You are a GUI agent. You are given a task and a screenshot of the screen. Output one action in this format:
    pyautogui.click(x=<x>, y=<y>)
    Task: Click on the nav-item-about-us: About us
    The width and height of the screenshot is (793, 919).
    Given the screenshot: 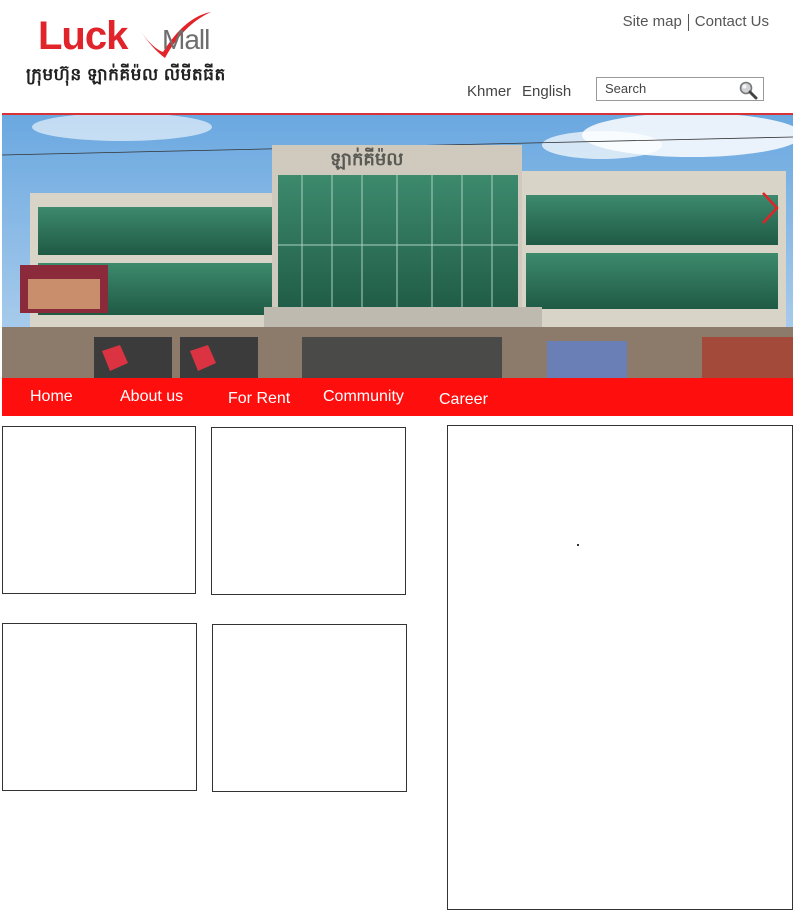 What is the action you would take?
    pyautogui.click(x=151, y=397)
    